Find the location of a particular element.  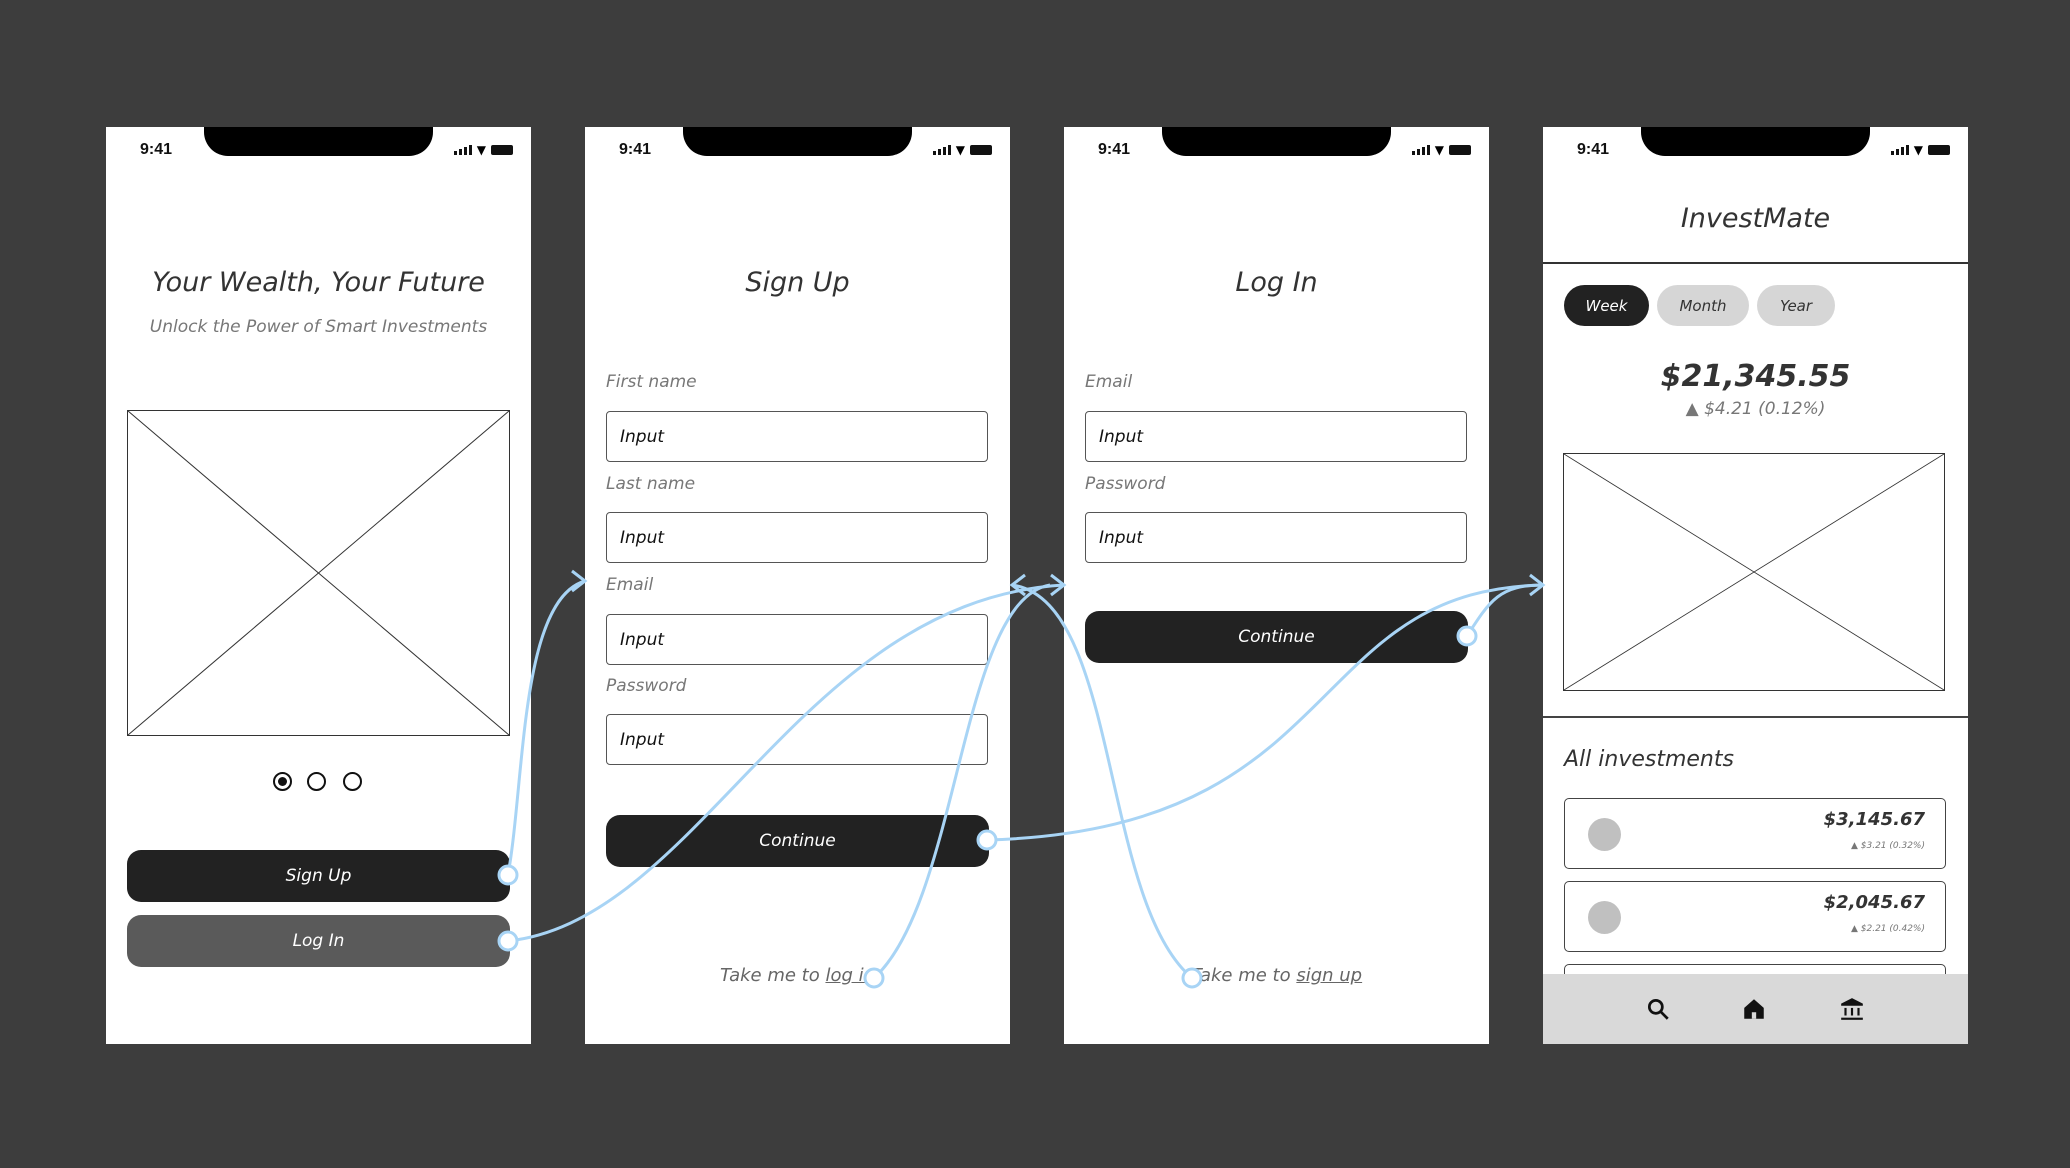

period-year-tab: Year is located at coordinates (1796, 305).